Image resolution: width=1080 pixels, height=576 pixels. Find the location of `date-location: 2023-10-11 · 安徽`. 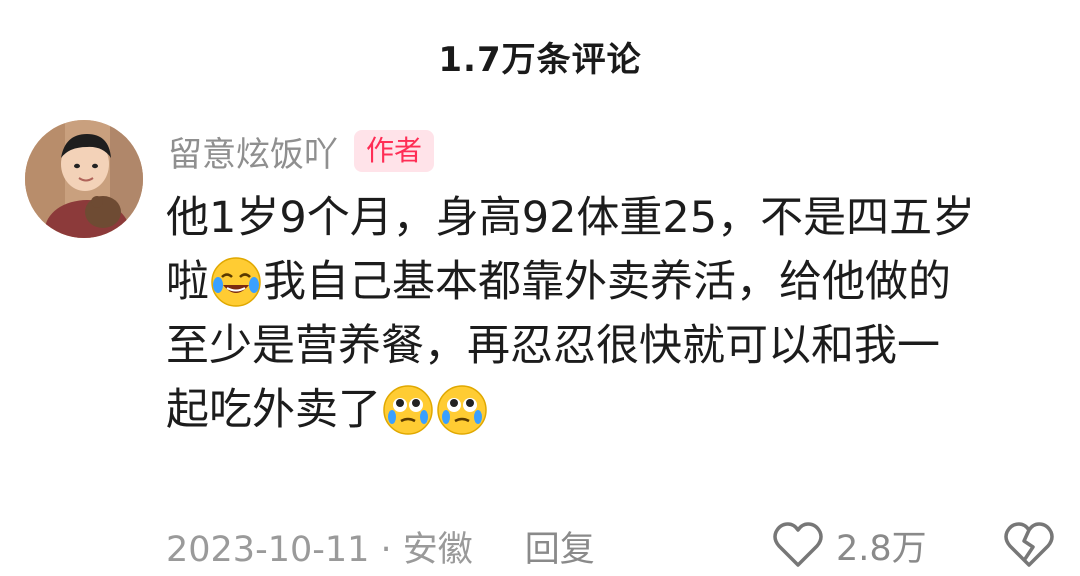

date-location: 2023-10-11 · 安徽 is located at coordinates (319, 549).